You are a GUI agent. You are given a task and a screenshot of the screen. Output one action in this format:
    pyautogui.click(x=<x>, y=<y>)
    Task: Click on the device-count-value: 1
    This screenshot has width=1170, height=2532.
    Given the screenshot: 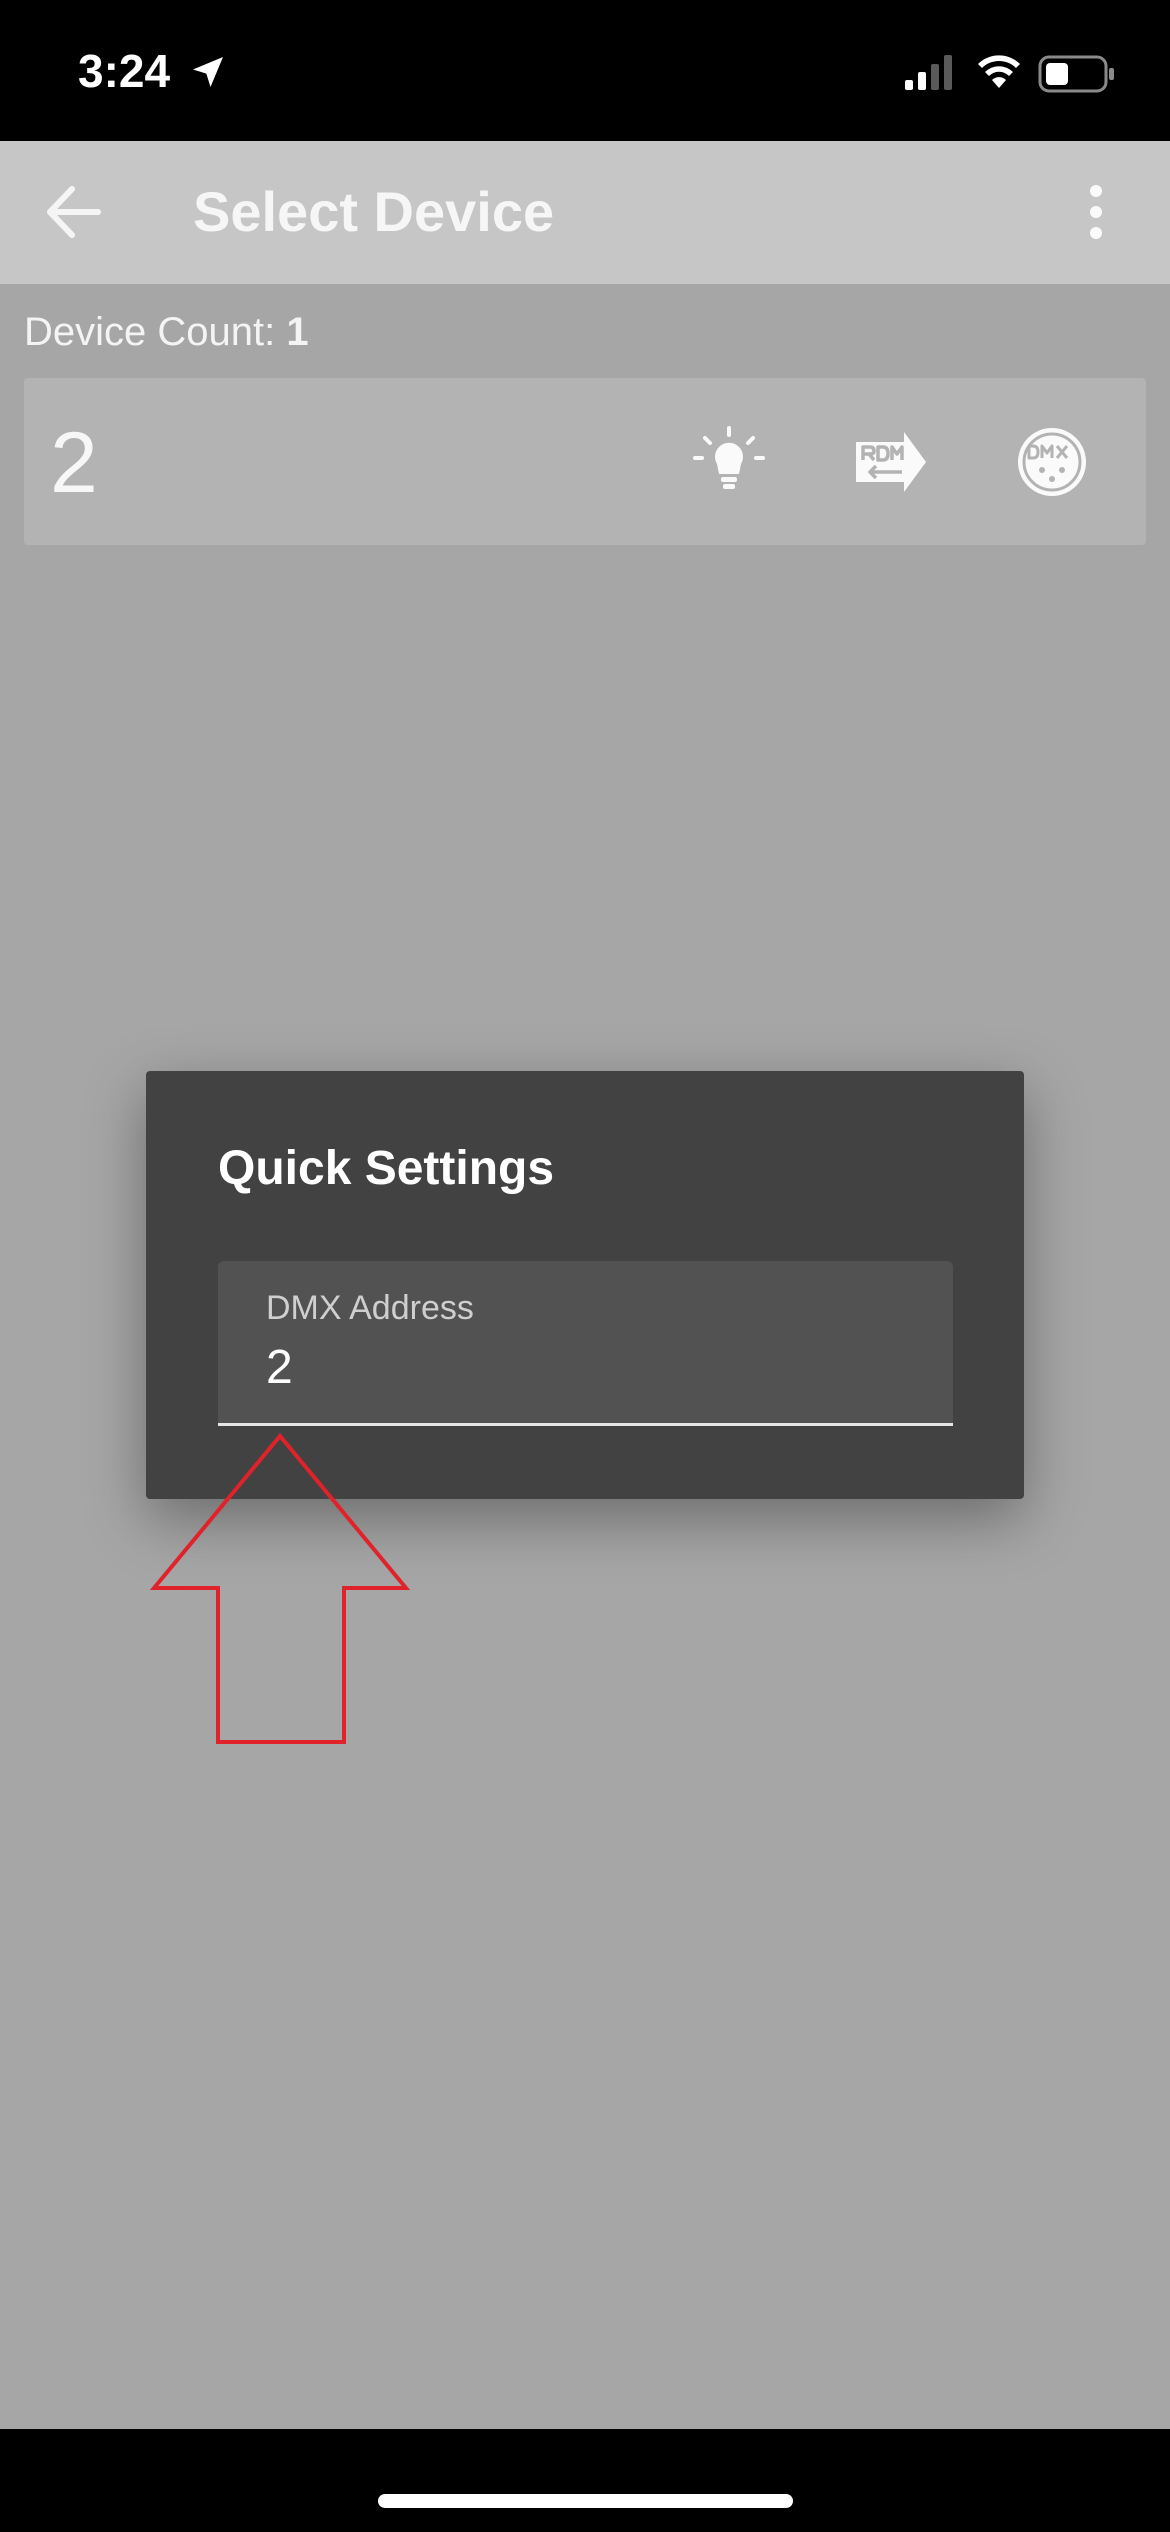 What is the action you would take?
    pyautogui.click(x=297, y=332)
    